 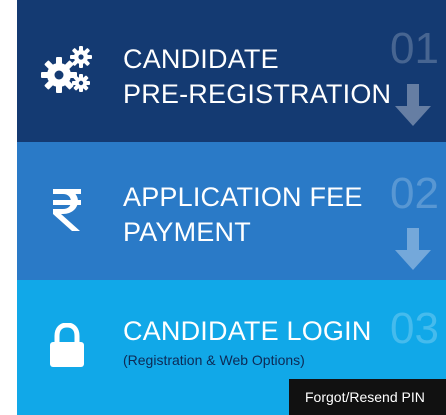 What do you see at coordinates (414, 193) in the screenshot?
I see `step-2-number: 02` at bounding box center [414, 193].